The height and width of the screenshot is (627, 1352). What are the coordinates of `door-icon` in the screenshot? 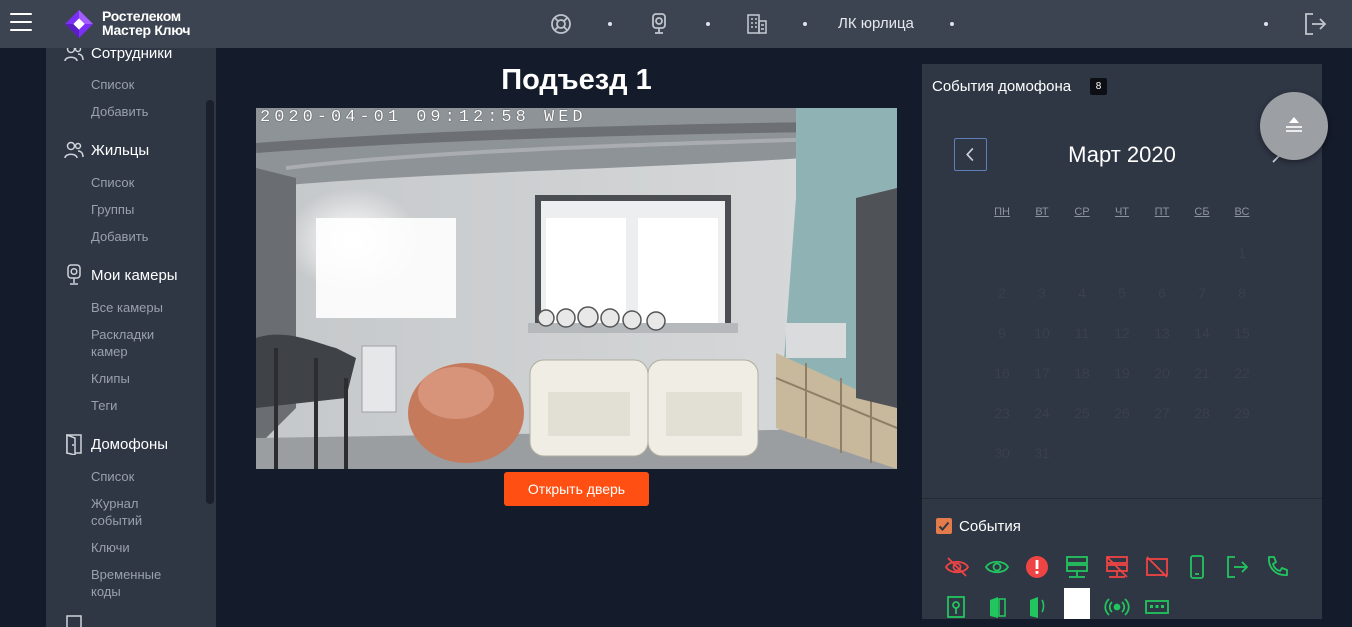 It's located at (74, 444).